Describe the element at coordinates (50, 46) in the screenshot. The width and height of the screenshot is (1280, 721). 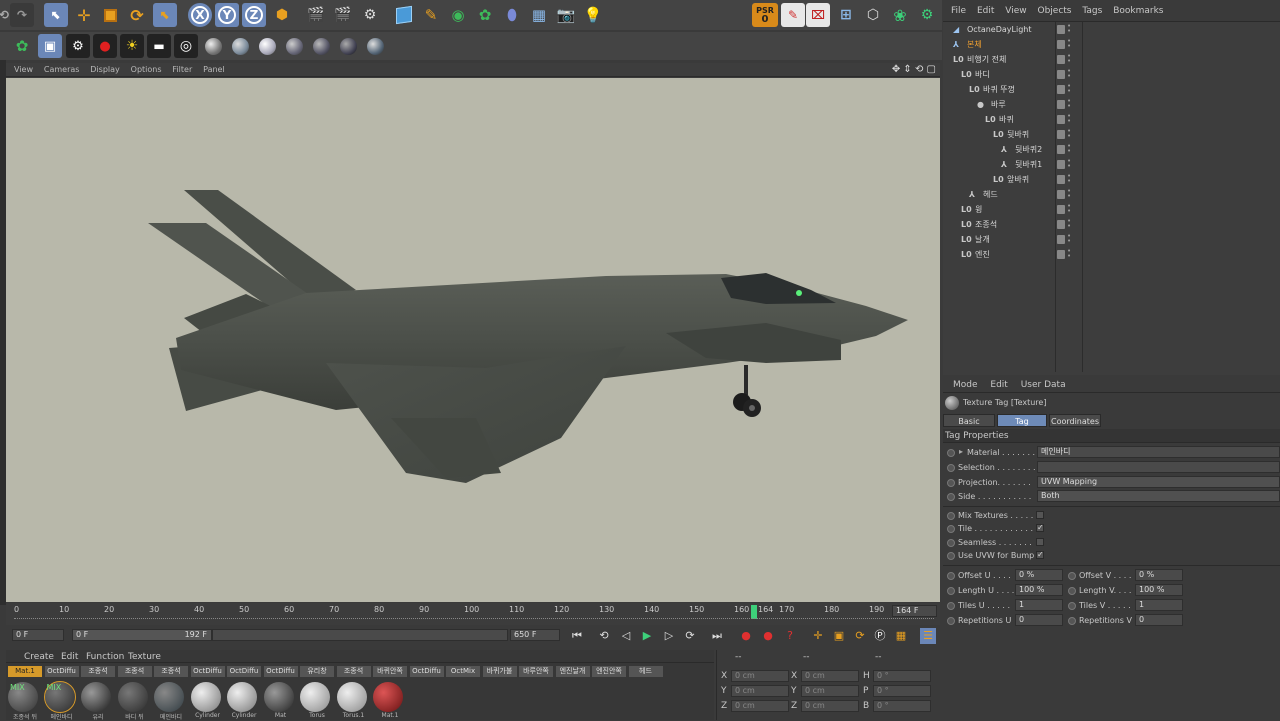
I see `model-mode-icon: ▣` at that location.